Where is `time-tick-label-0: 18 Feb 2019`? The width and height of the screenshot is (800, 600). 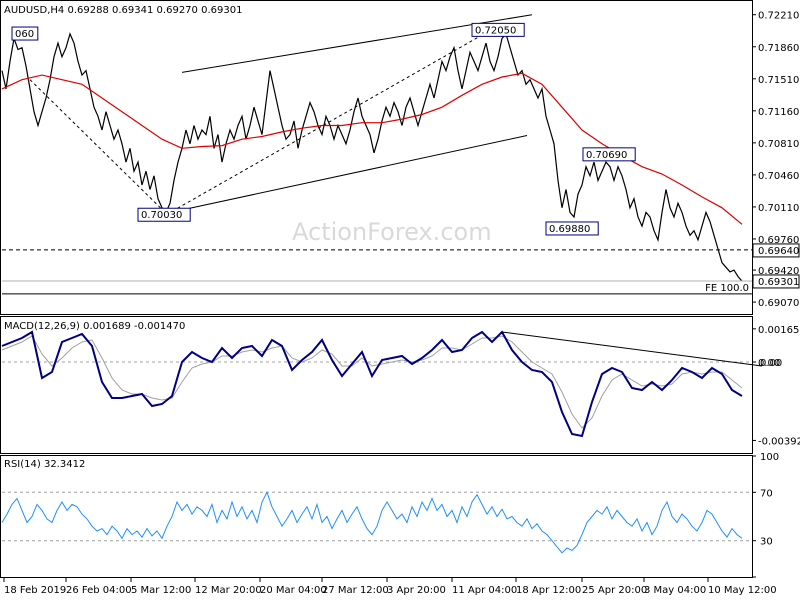 time-tick-label-0: 18 Feb 2019 is located at coordinates (35, 590).